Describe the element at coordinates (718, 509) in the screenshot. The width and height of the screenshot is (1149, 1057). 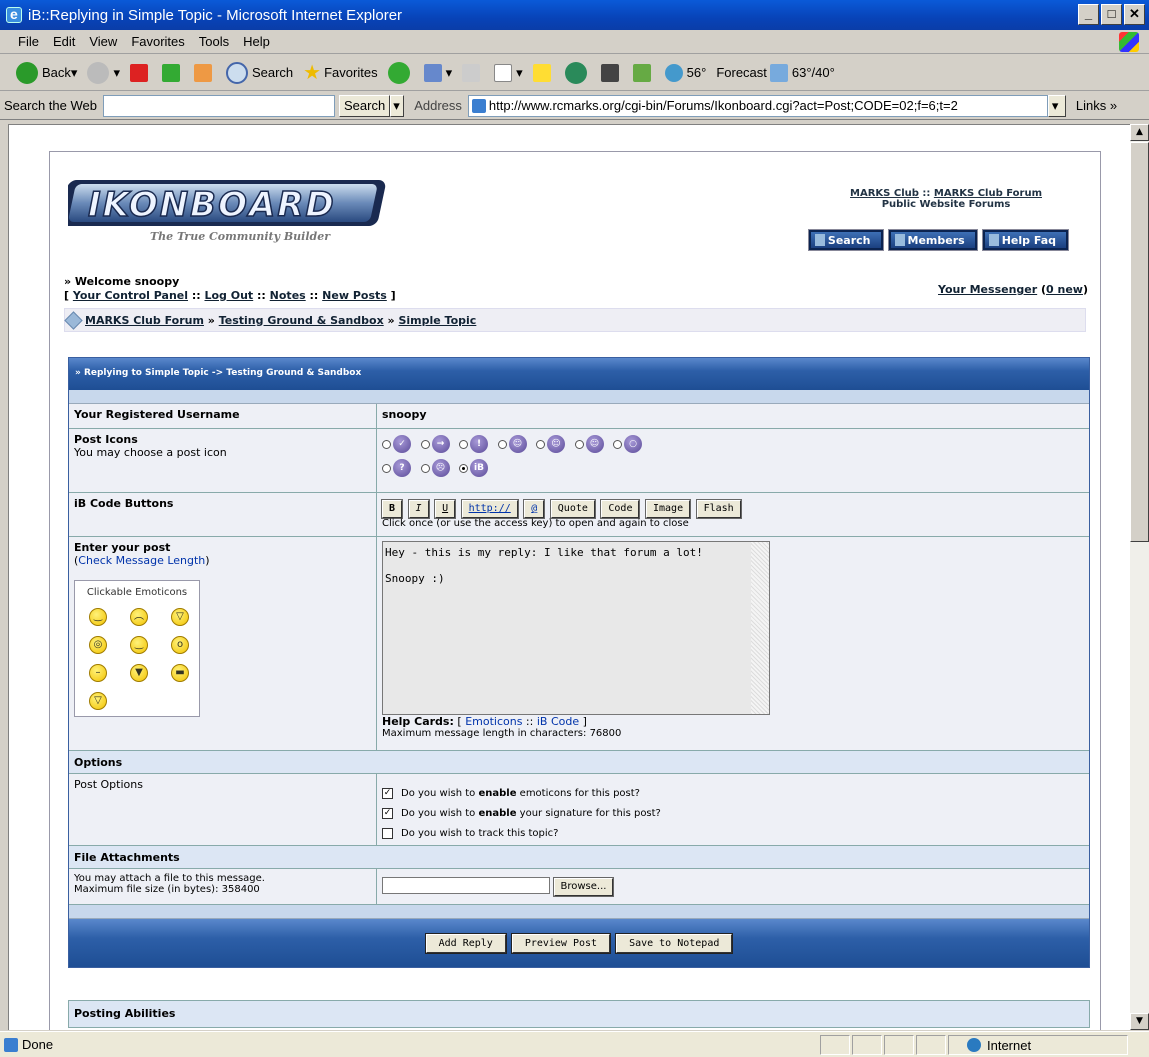
I see `flash-button: Flash` at that location.